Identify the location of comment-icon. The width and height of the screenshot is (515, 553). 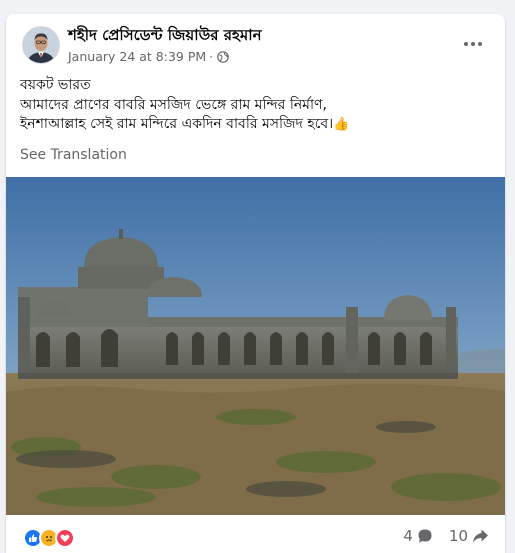
(425, 536).